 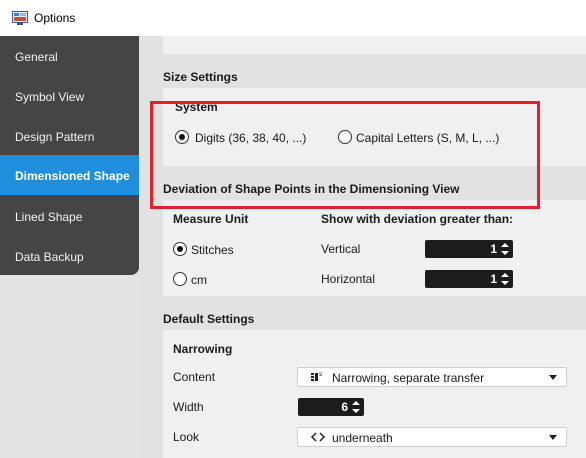 What do you see at coordinates (469, 249) in the screenshot?
I see `vertical-stepper: 1` at bounding box center [469, 249].